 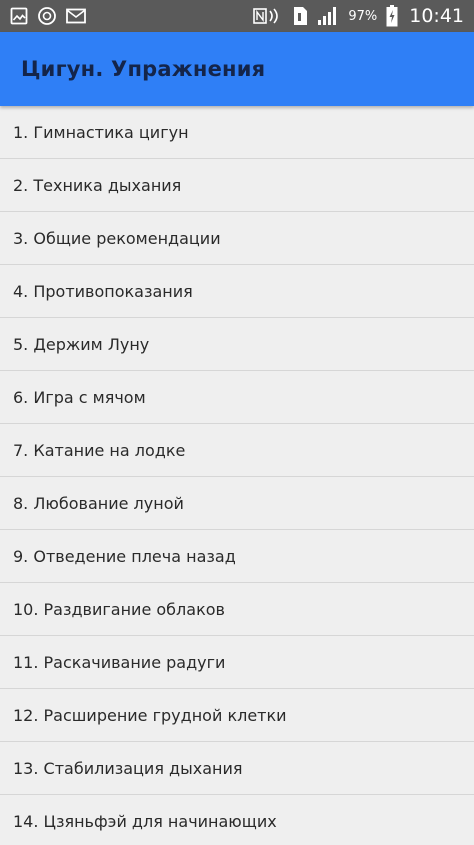 What do you see at coordinates (145, 821) in the screenshot?
I see `list-item-label: 14. Цзяньфэй для начинающих` at bounding box center [145, 821].